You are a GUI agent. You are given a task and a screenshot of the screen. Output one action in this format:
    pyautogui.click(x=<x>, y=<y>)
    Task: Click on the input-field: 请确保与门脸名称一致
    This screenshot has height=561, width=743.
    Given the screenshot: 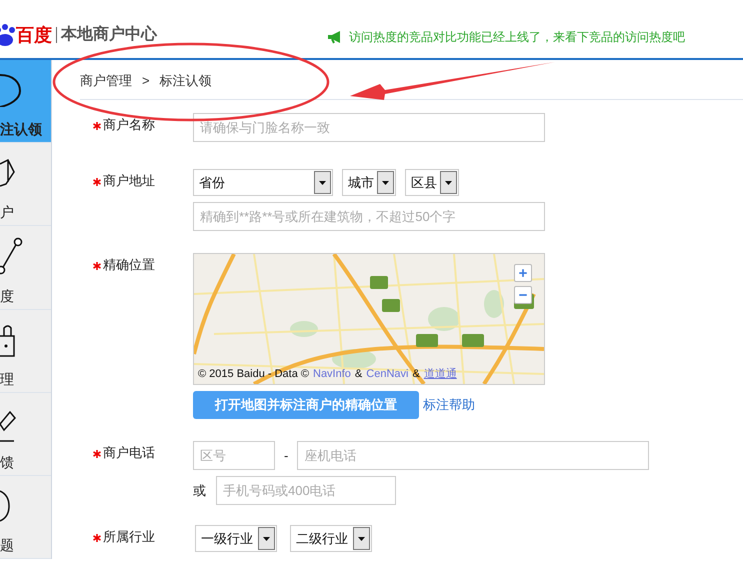 What is the action you would take?
    pyautogui.click(x=369, y=127)
    